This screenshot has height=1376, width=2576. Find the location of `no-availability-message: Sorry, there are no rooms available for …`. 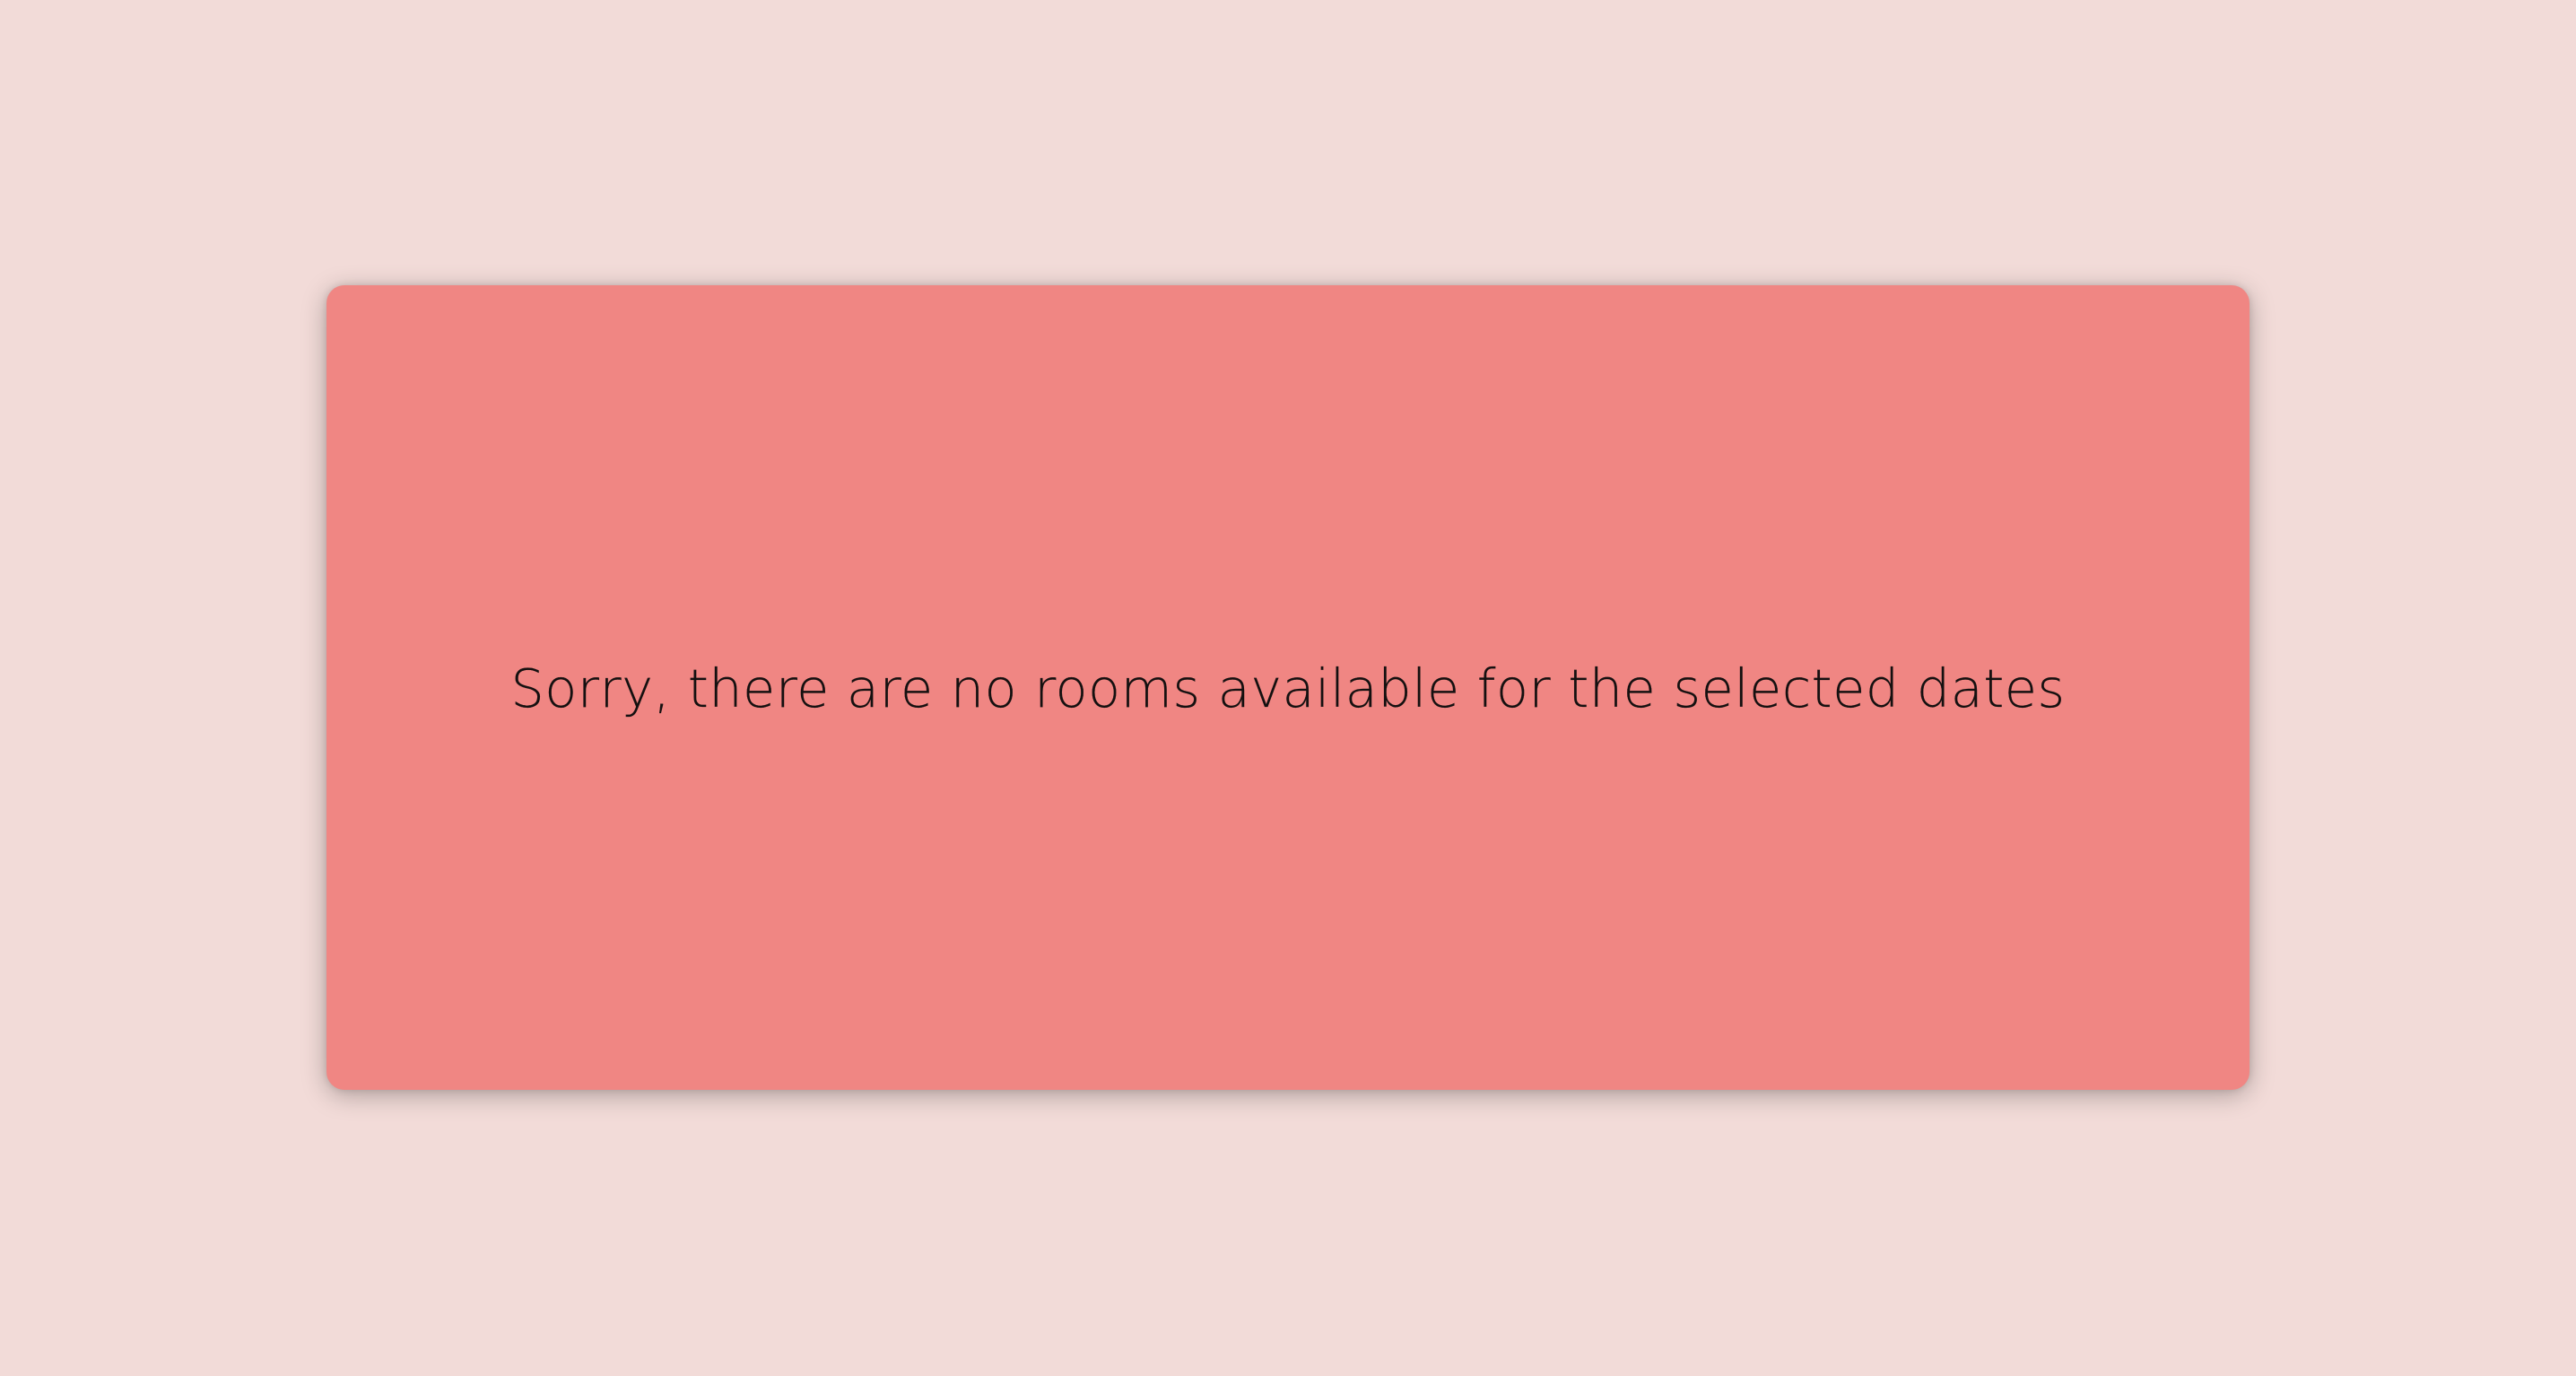

no-availability-message: Sorry, there are no rooms available for … is located at coordinates (1288, 689).